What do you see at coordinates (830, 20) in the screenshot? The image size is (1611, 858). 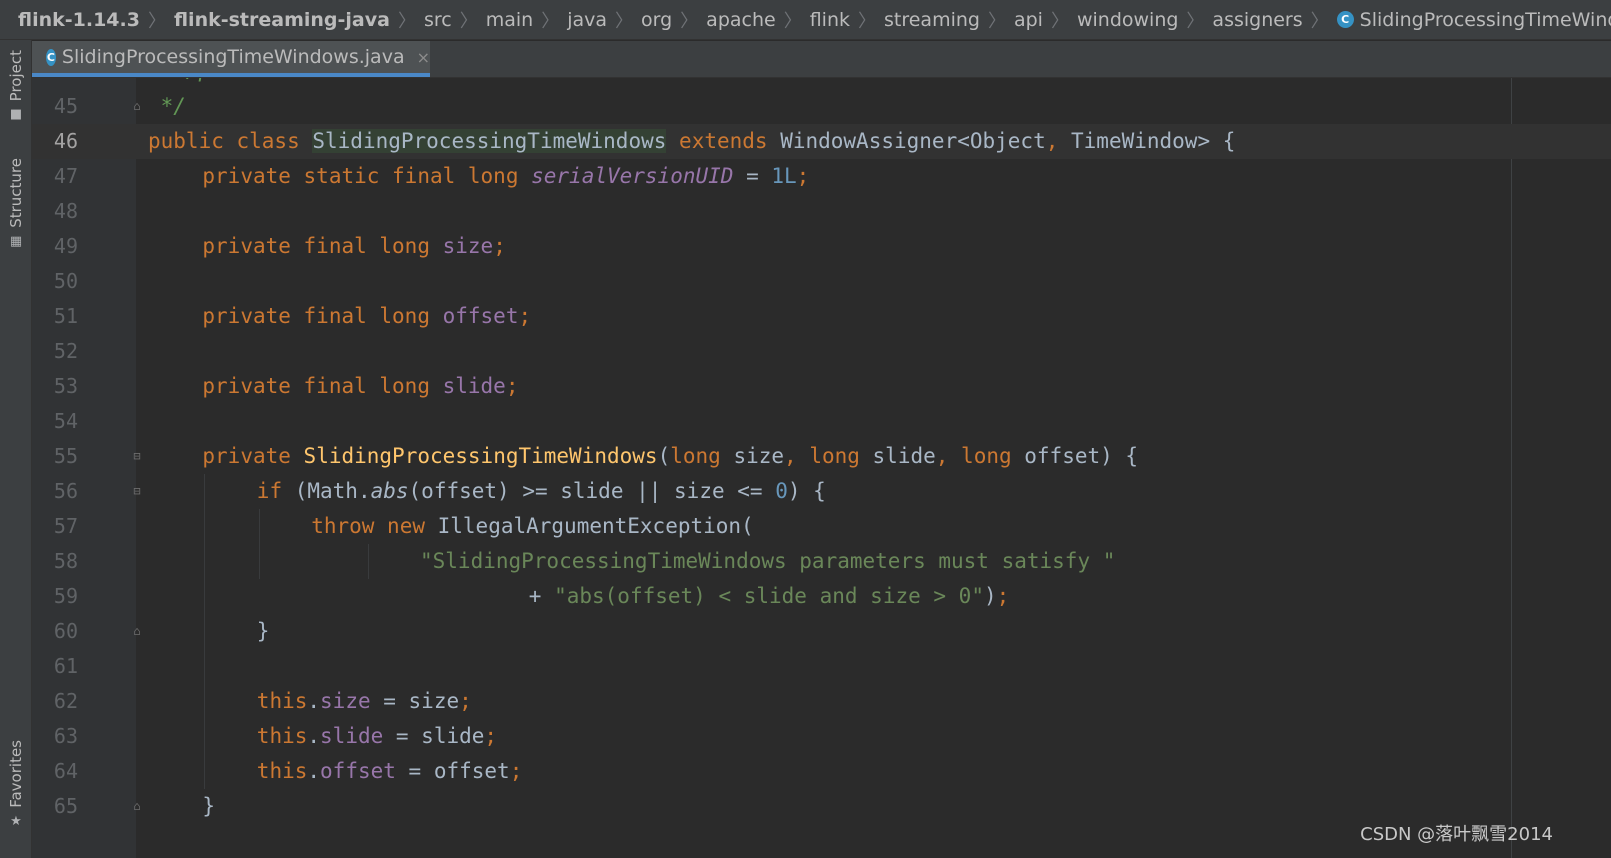 I see `breadcrumb-item: flink` at bounding box center [830, 20].